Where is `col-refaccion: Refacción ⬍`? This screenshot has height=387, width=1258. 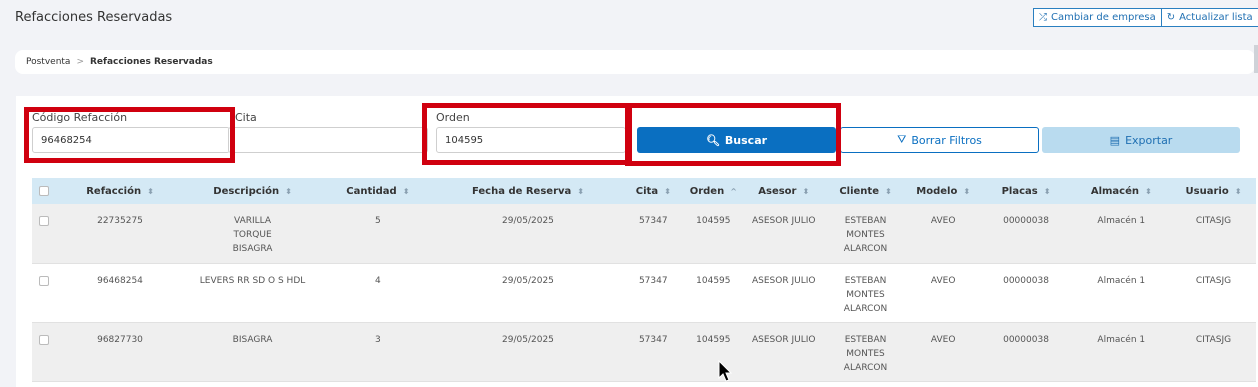 col-refaccion: Refacción ⬍ is located at coordinates (120, 191).